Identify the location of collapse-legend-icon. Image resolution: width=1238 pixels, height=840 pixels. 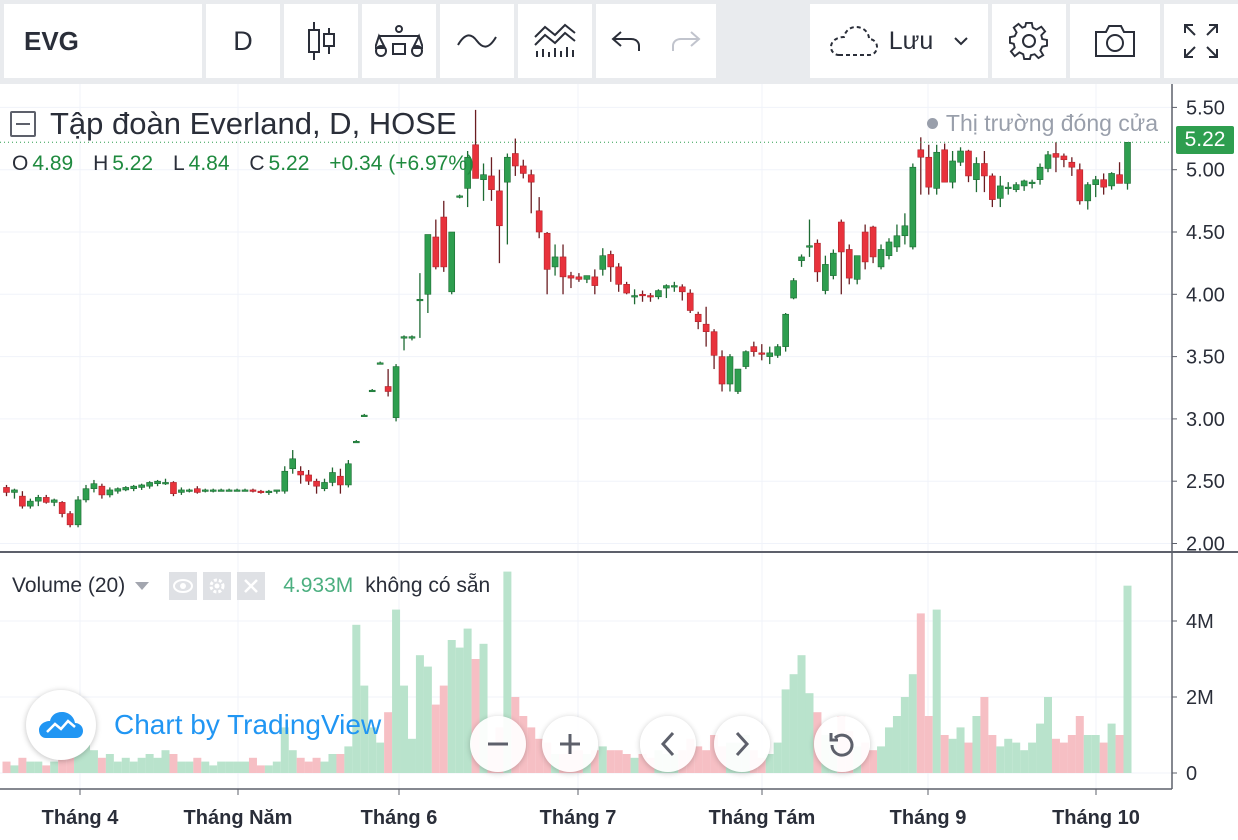
(23, 124).